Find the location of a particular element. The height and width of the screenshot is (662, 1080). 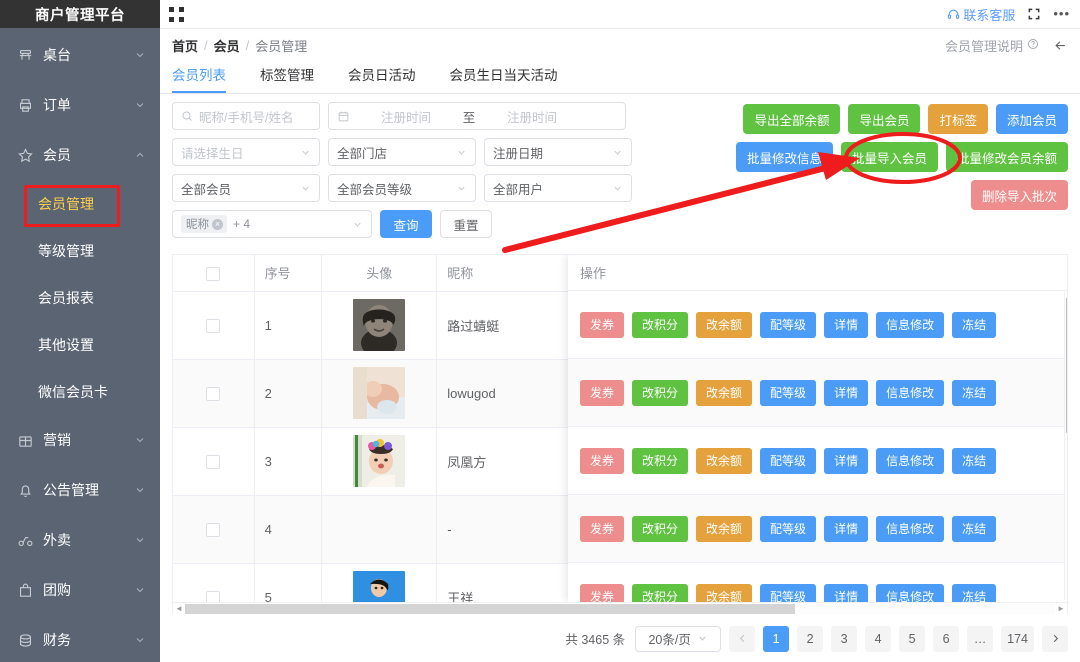

tab-birthday-activity: 会员生日当天活动 is located at coordinates (504, 77).